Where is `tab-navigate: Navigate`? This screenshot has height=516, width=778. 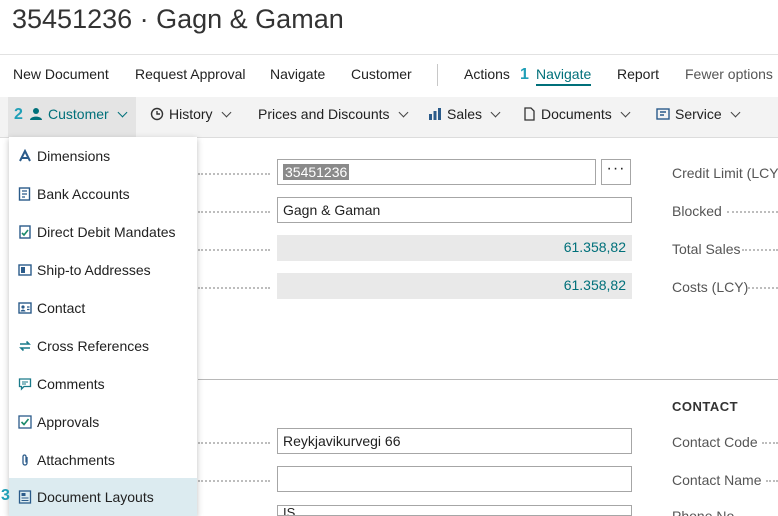 tab-navigate: Navigate is located at coordinates (564, 76).